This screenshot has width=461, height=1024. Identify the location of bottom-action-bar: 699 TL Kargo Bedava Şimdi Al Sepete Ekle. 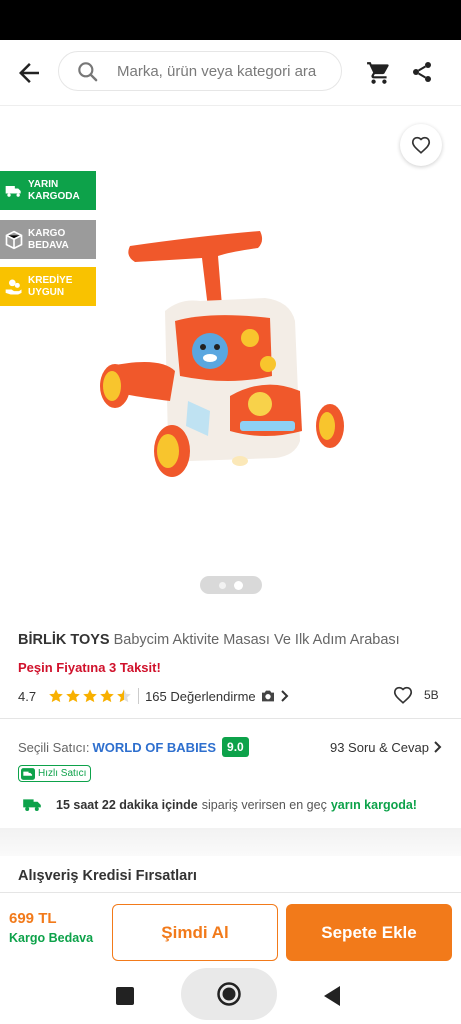
(230, 932).